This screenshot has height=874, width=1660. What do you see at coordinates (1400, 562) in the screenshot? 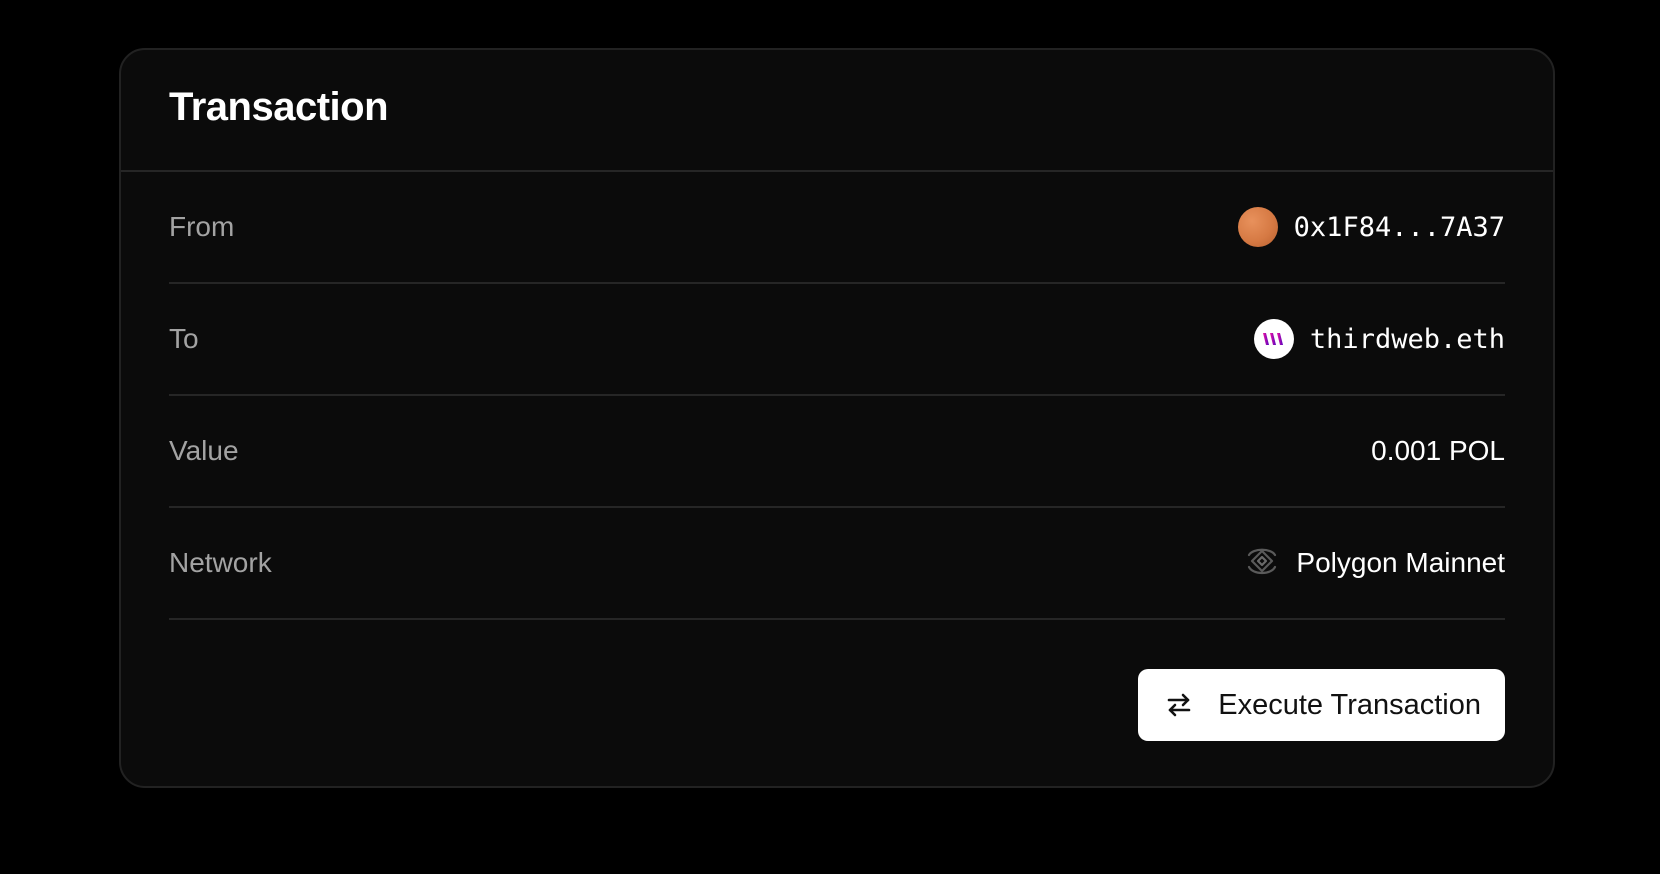
I see `network-name: Polygon Mainnet` at bounding box center [1400, 562].